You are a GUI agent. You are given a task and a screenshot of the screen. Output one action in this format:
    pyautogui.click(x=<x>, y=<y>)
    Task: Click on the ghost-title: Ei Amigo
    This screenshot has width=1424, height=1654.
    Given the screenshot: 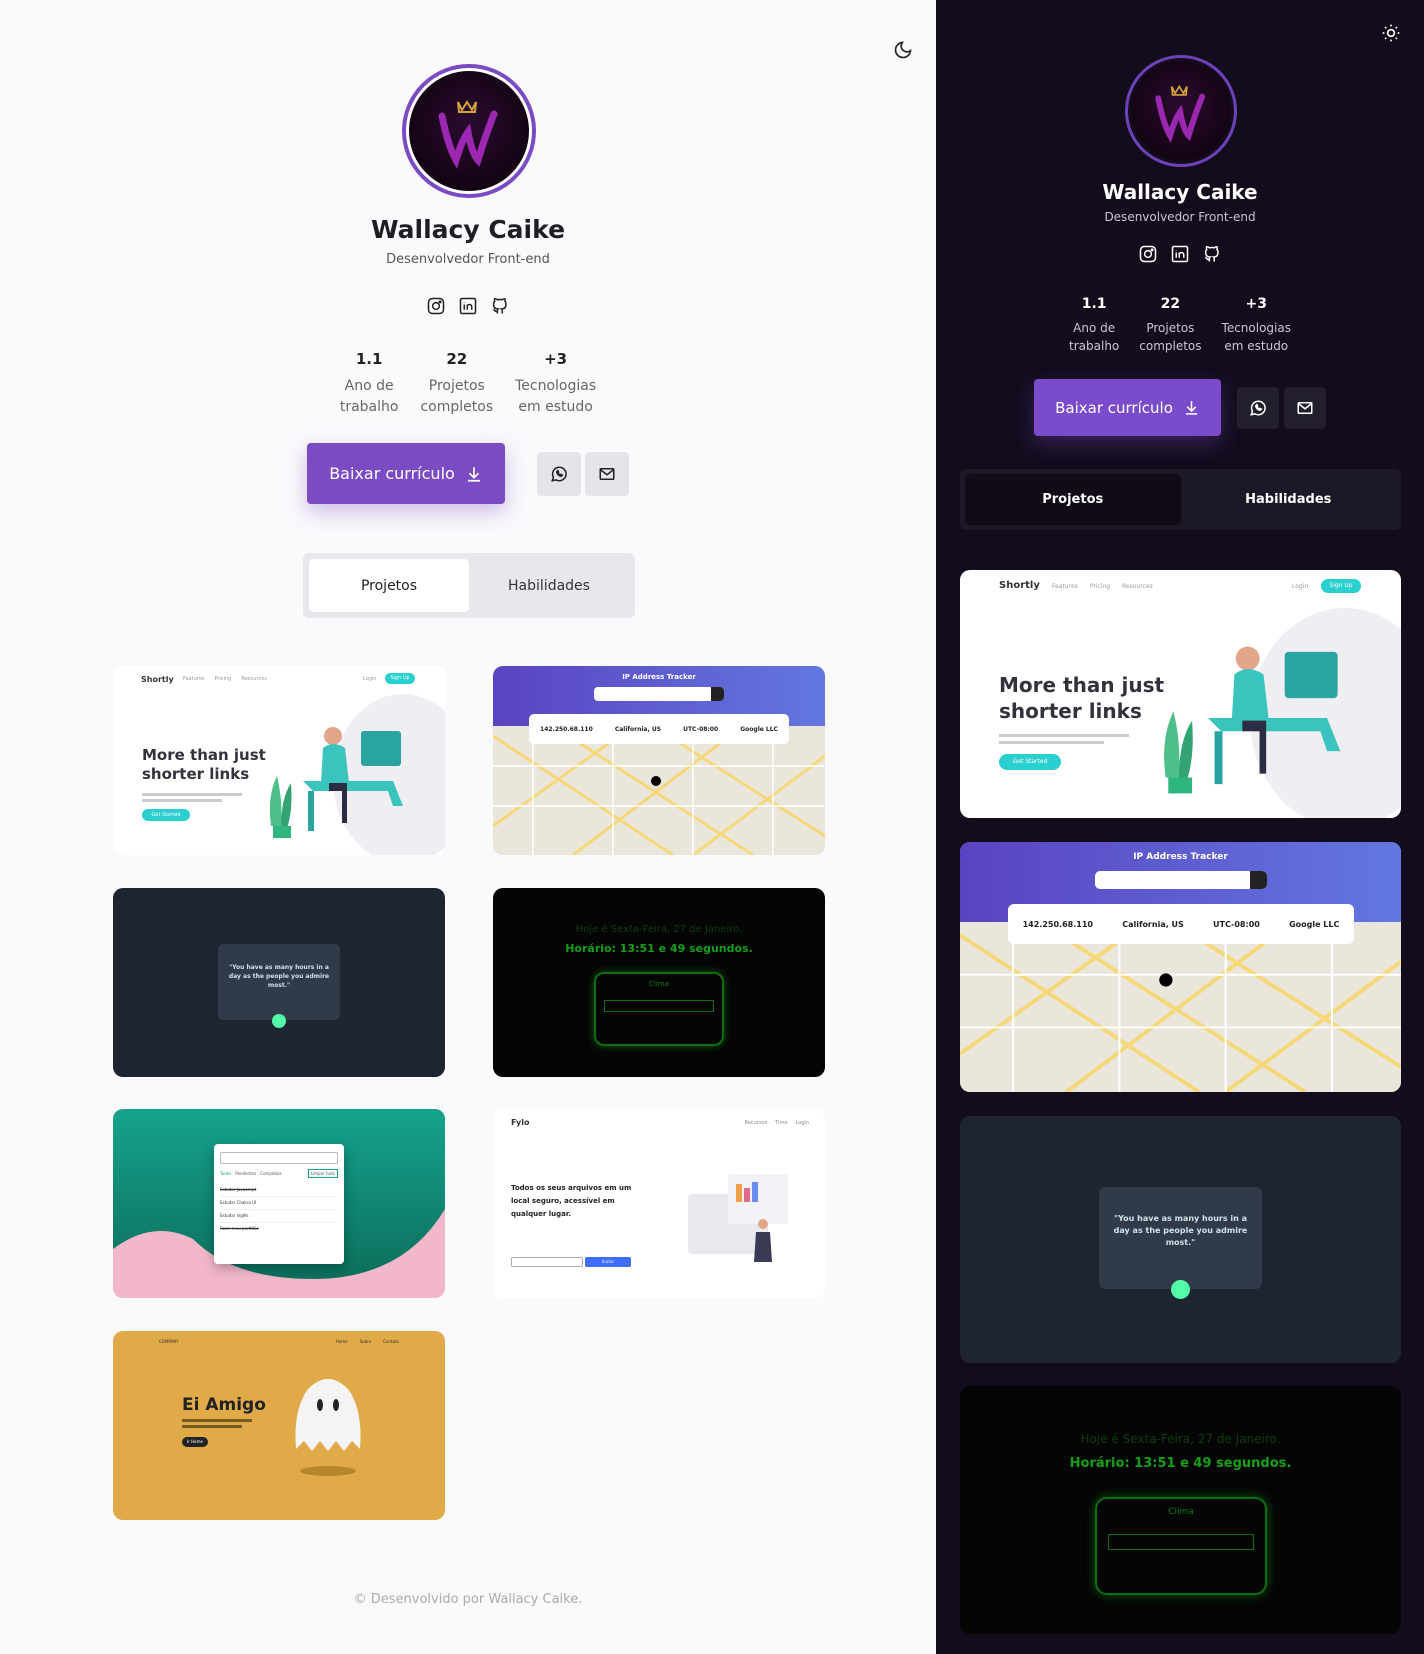 What is the action you would take?
    pyautogui.click(x=224, y=1405)
    